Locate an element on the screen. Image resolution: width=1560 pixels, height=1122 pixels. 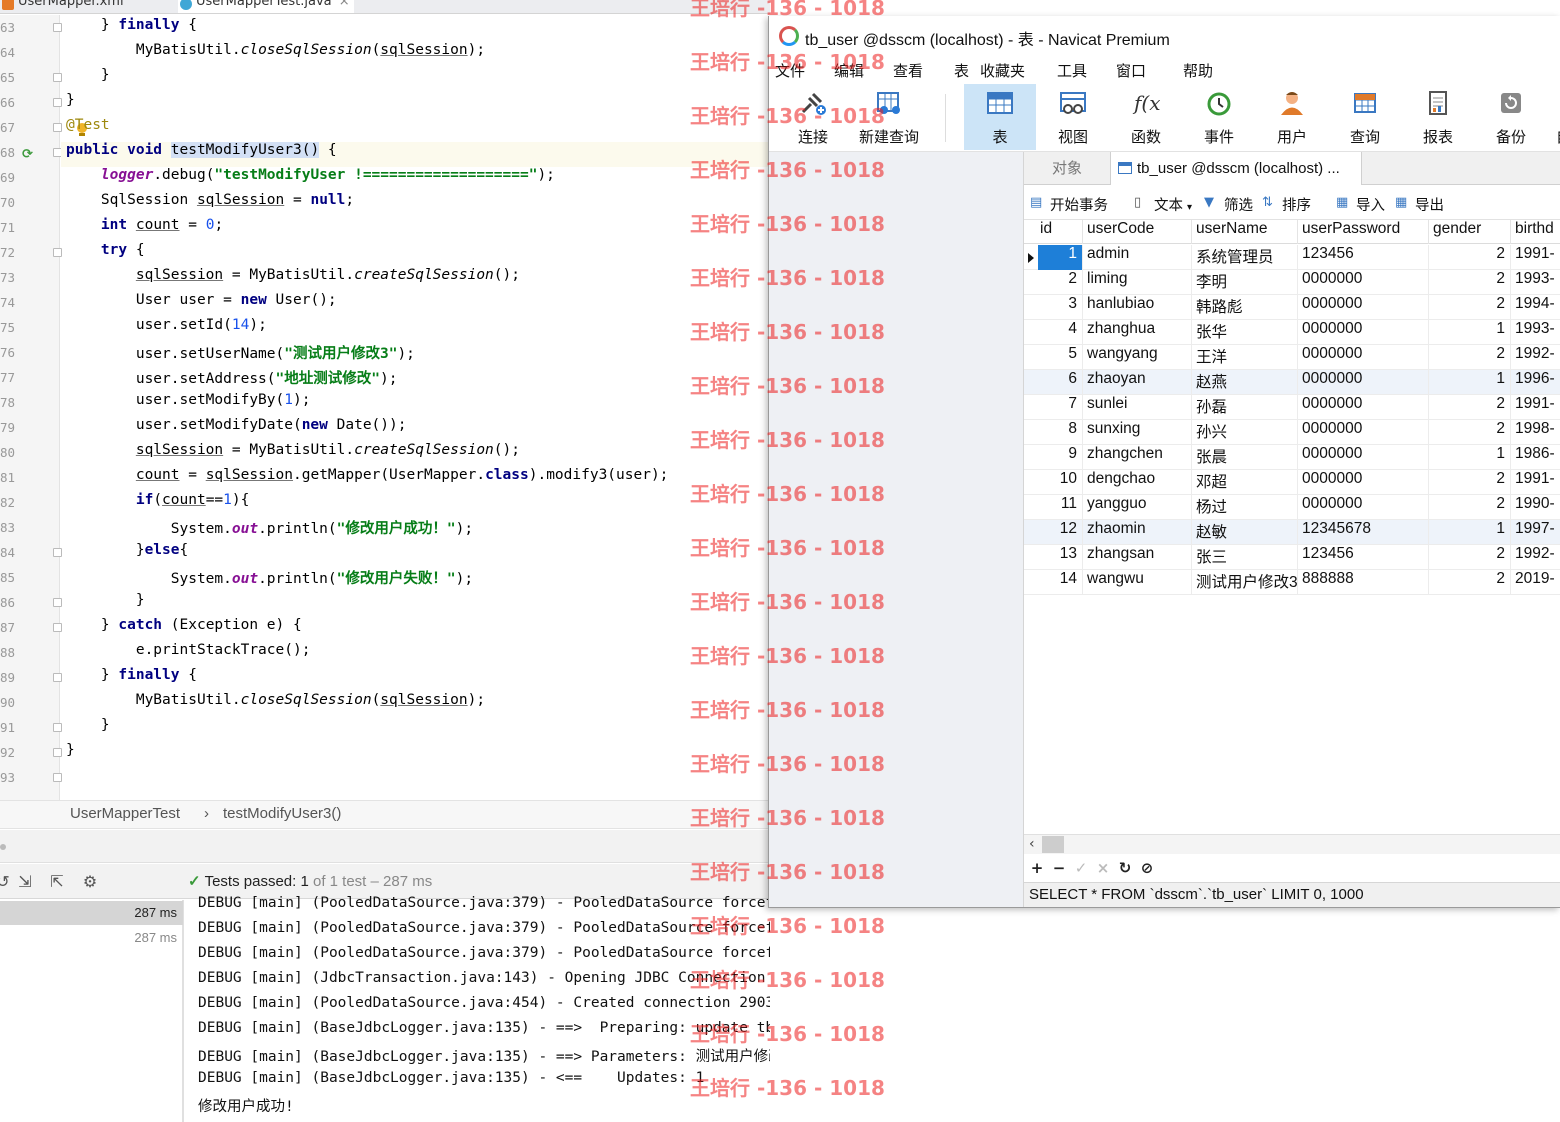
table-cell-username: 李明 is located at coordinates (1245, 282).